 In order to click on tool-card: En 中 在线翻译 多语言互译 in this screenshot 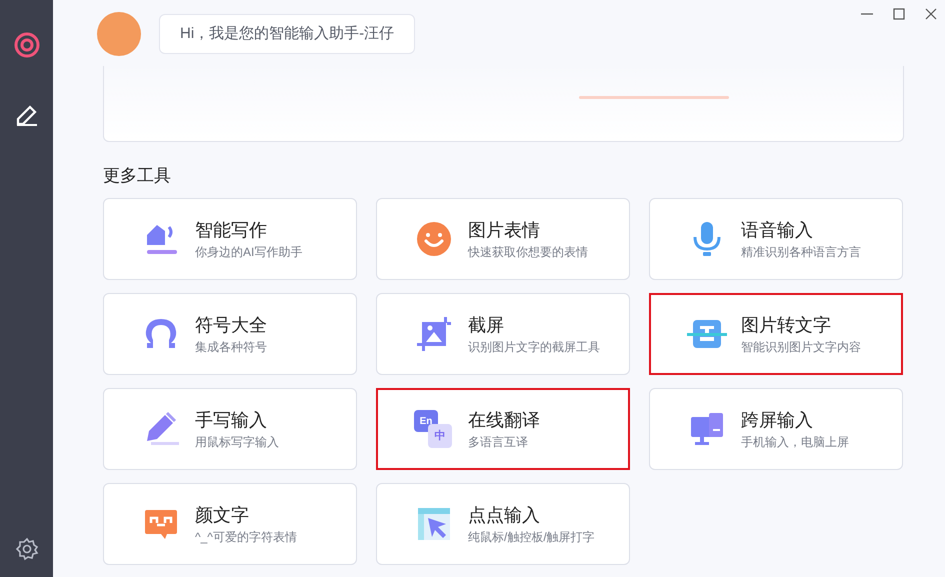, I will do `click(503, 429)`.